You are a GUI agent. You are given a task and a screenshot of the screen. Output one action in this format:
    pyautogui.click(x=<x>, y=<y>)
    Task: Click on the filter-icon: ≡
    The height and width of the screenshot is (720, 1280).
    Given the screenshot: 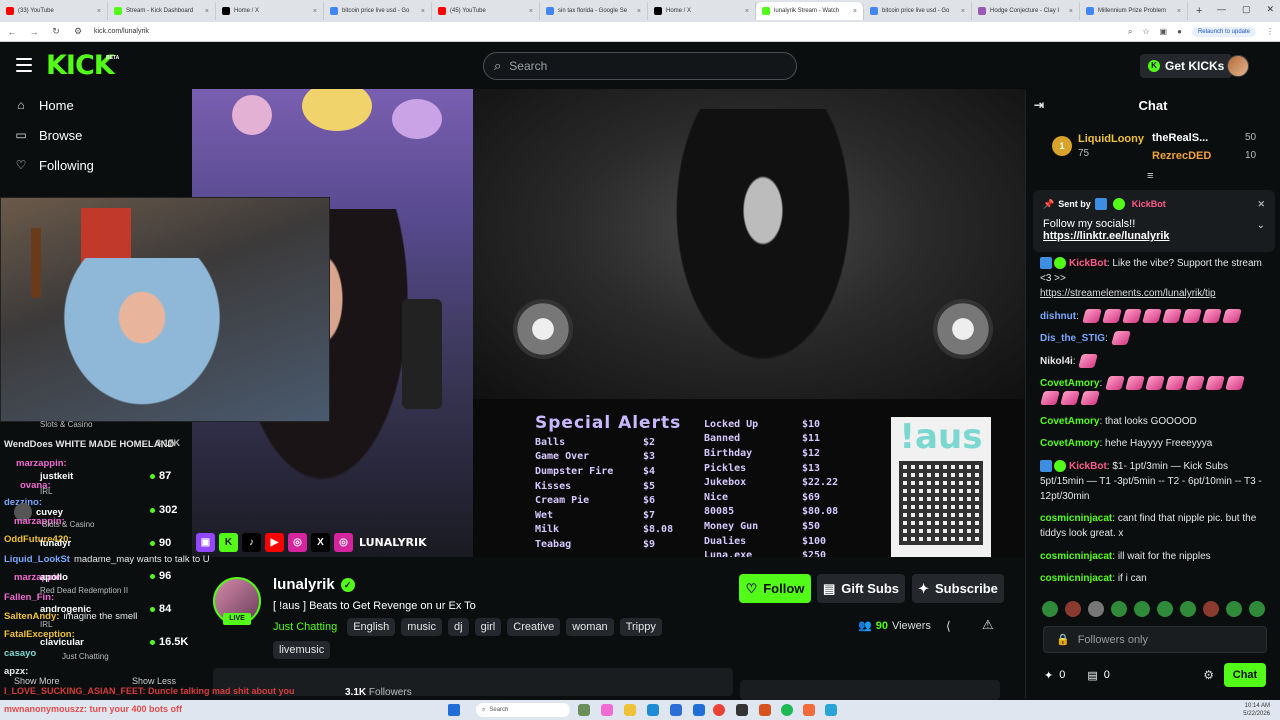 What is the action you would take?
    pyautogui.click(x=1150, y=176)
    